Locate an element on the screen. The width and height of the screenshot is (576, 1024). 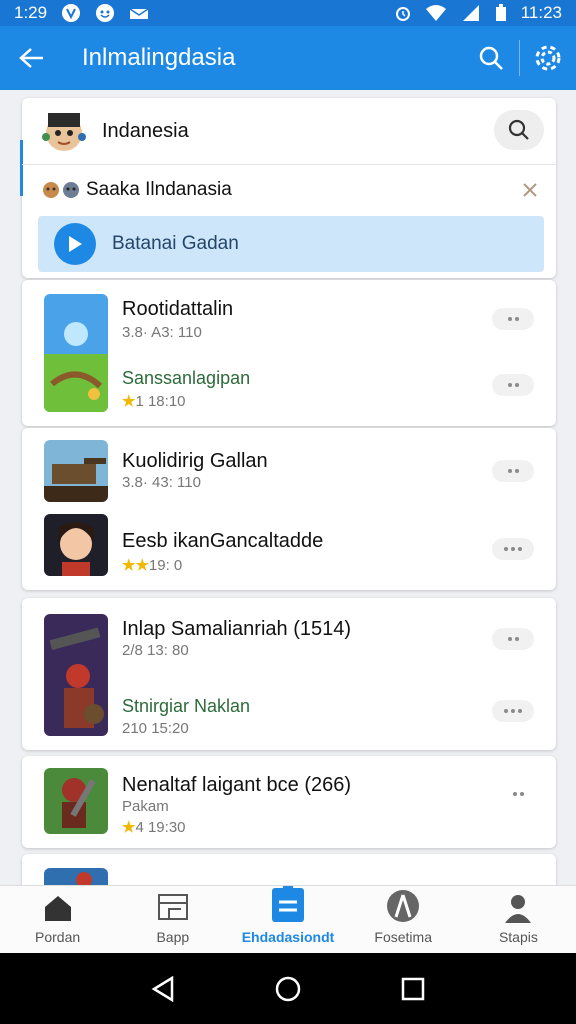
app-title: Kuolidirig Gallan is located at coordinates (195, 461).